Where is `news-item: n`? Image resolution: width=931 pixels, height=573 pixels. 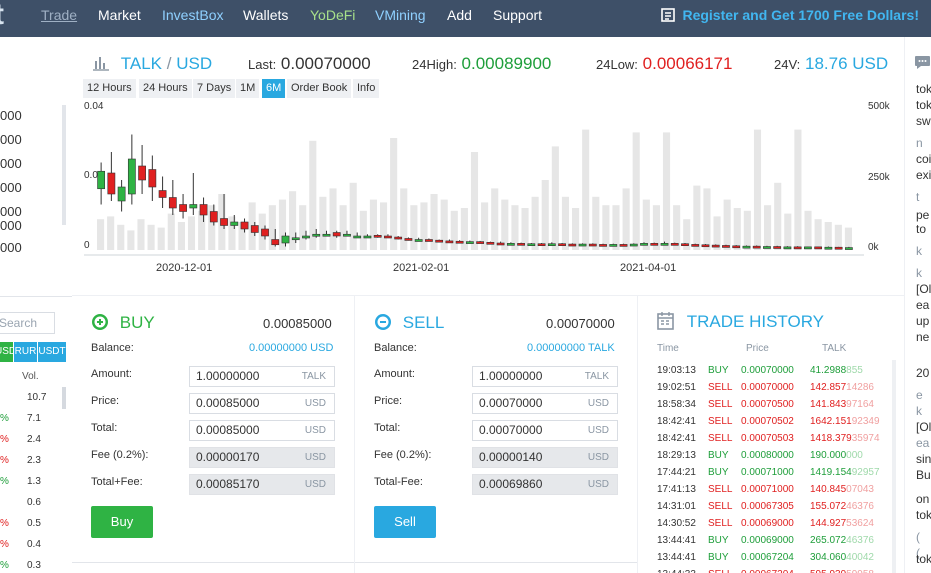
news-item: n is located at coordinates (919, 143).